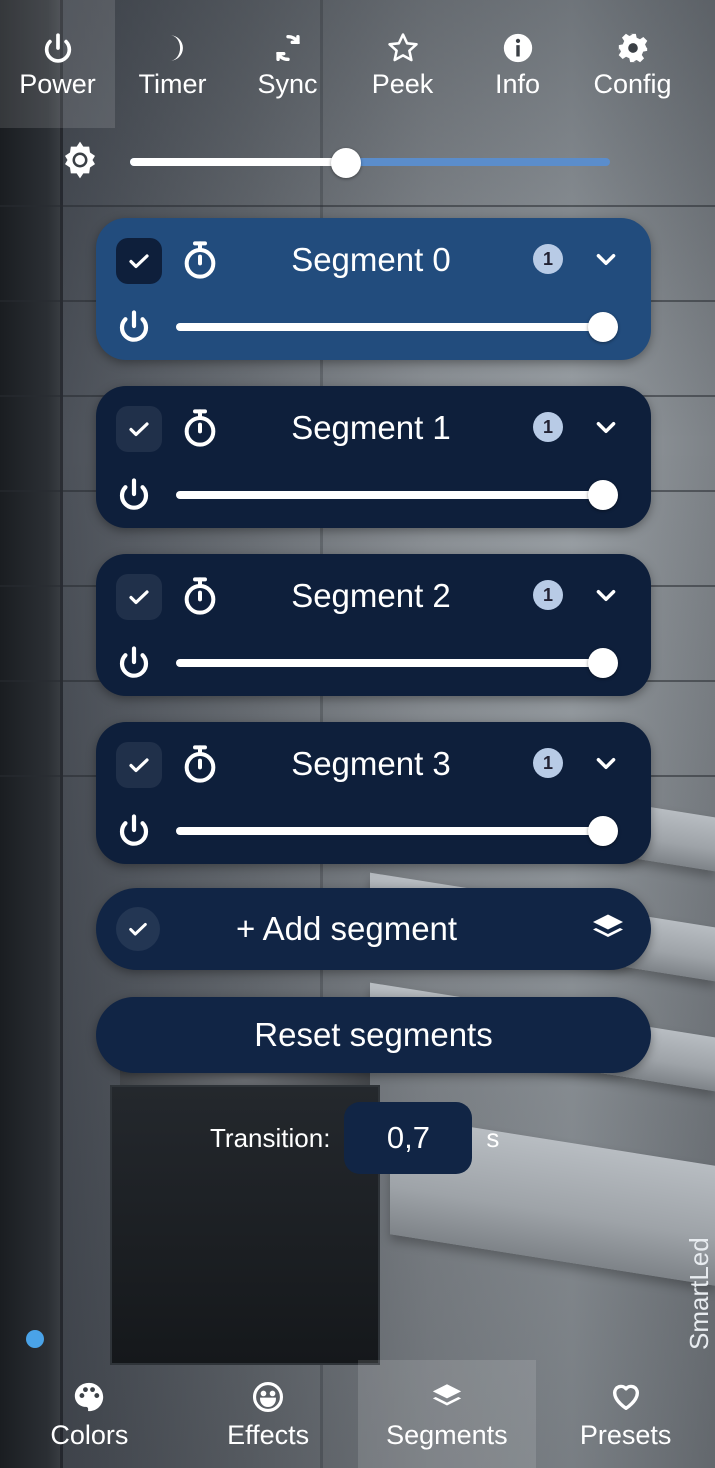 This screenshot has width=715, height=1468. Describe the element at coordinates (373, 289) in the screenshot. I see `segment-card-0: Segment 0 1` at that location.